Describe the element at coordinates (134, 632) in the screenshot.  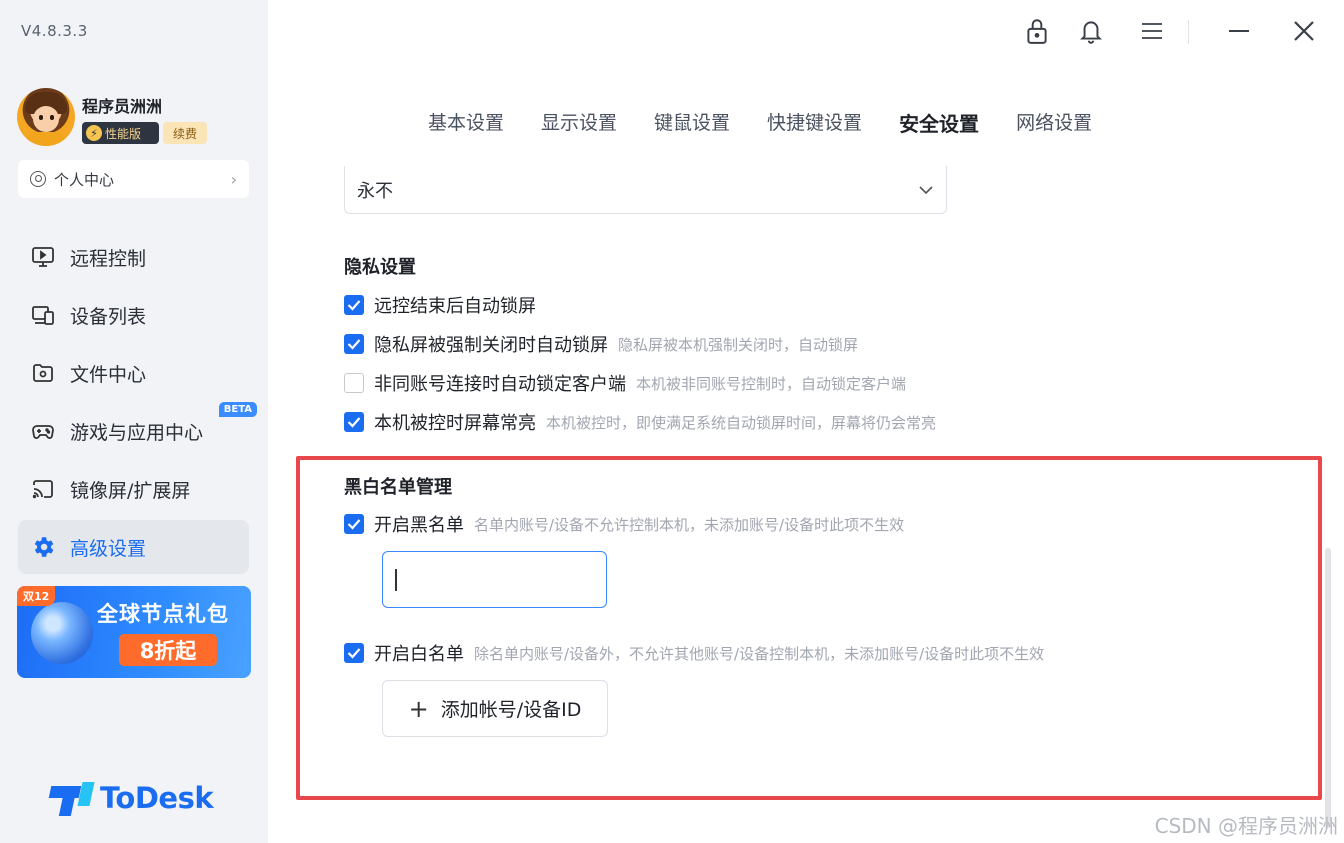
I see `promo-banner: 双12 全球节点礼包 8折起` at that location.